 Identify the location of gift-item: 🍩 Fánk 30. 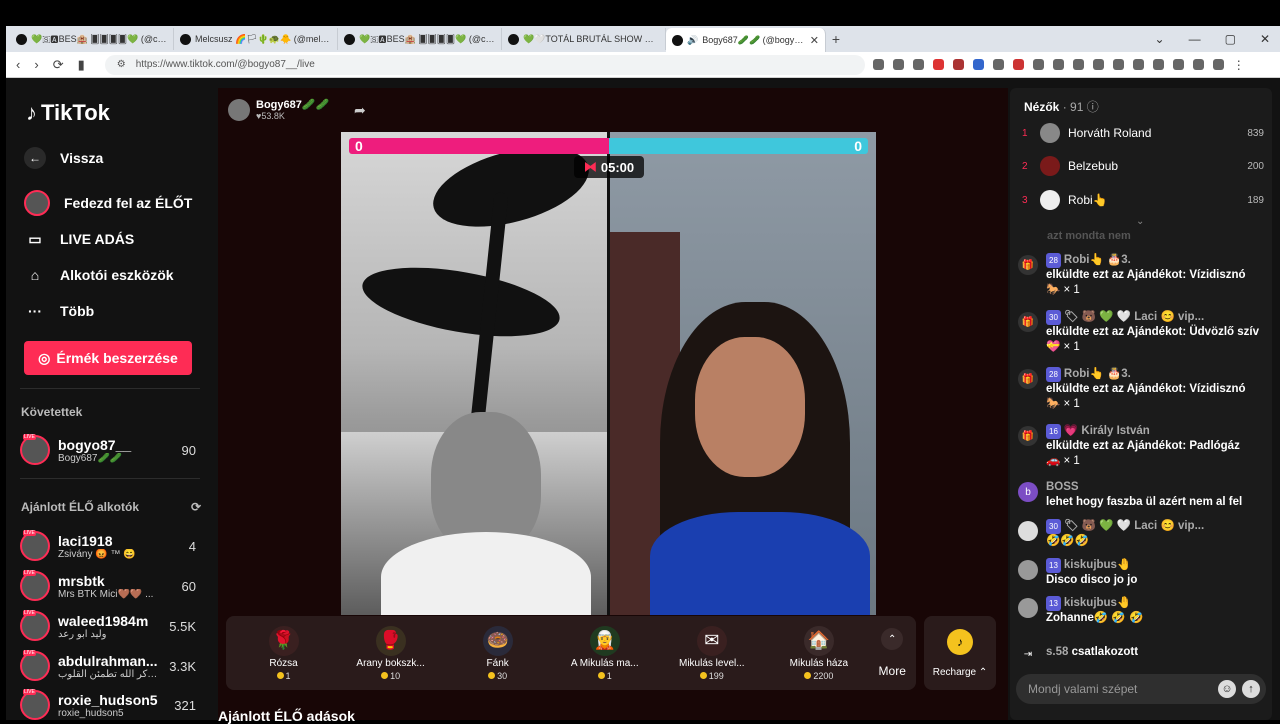
(497, 653).